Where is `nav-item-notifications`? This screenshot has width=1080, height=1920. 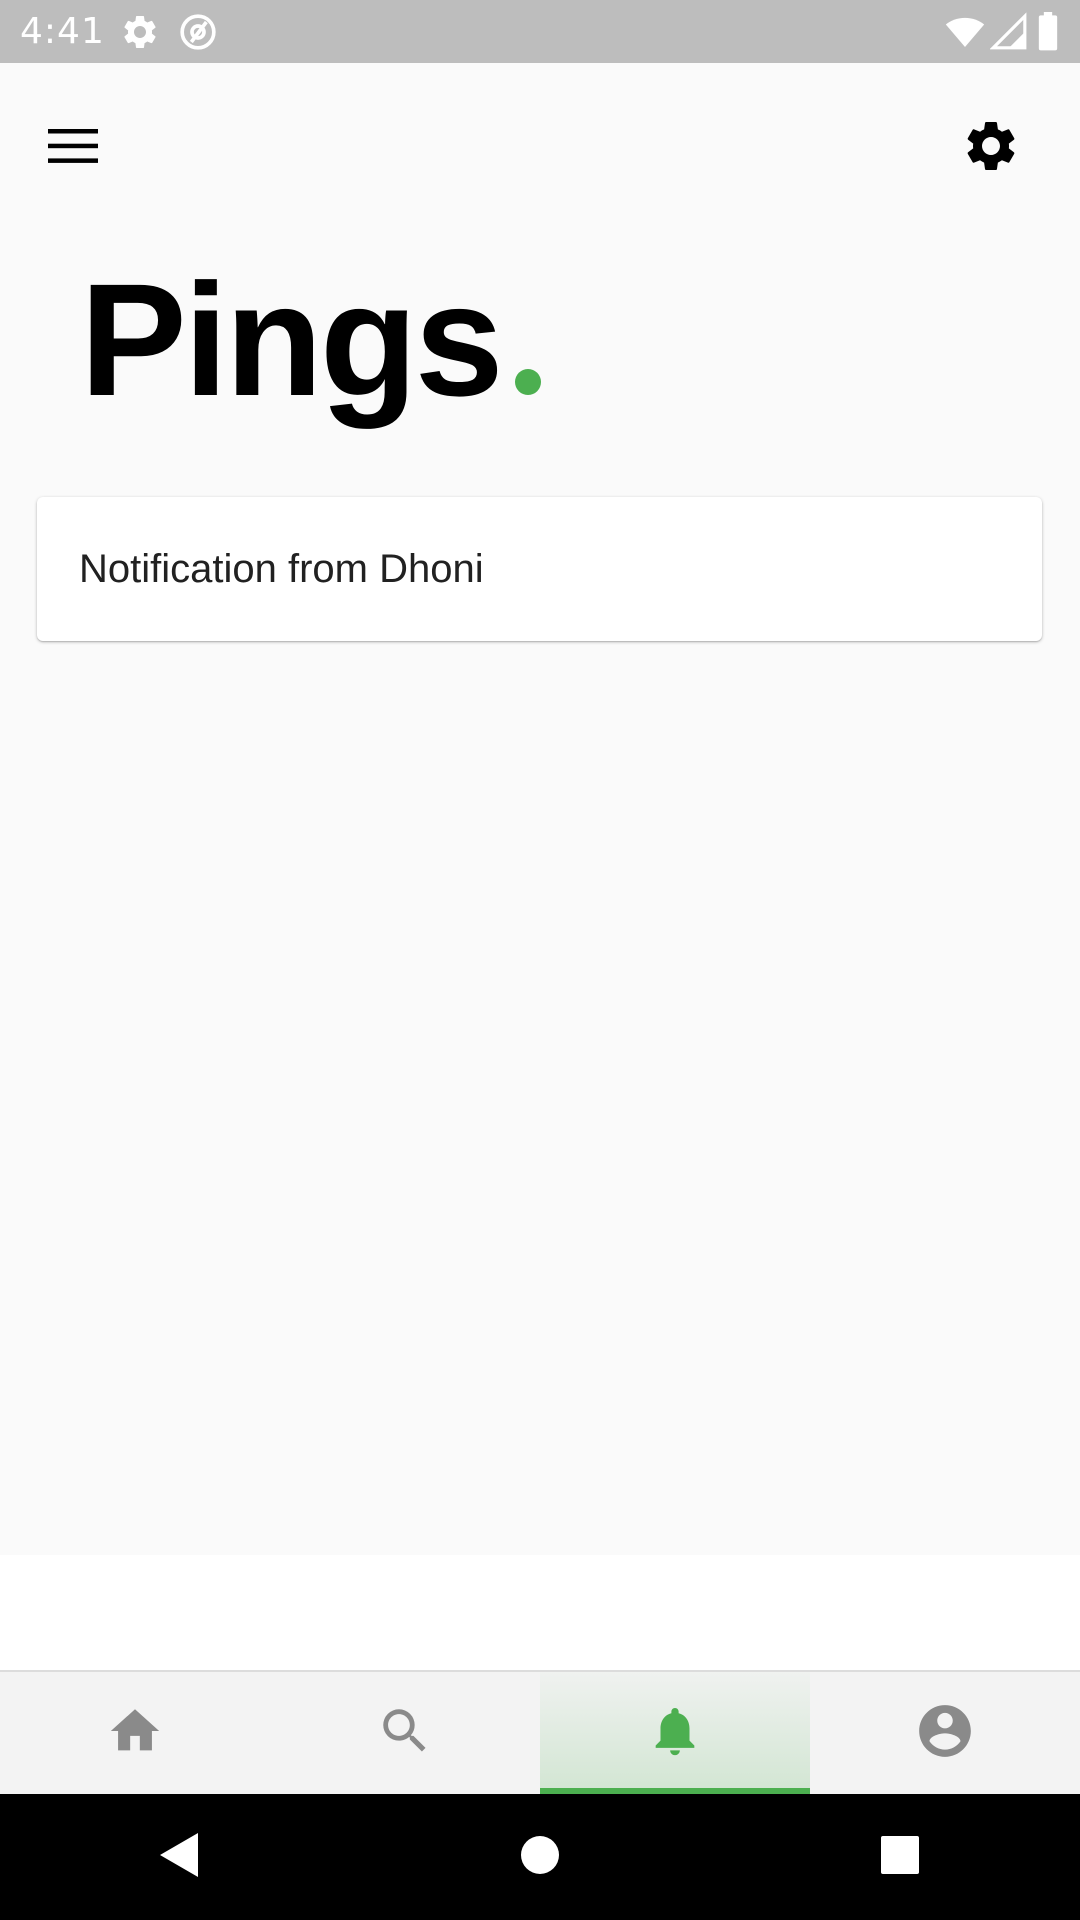 nav-item-notifications is located at coordinates (675, 1733).